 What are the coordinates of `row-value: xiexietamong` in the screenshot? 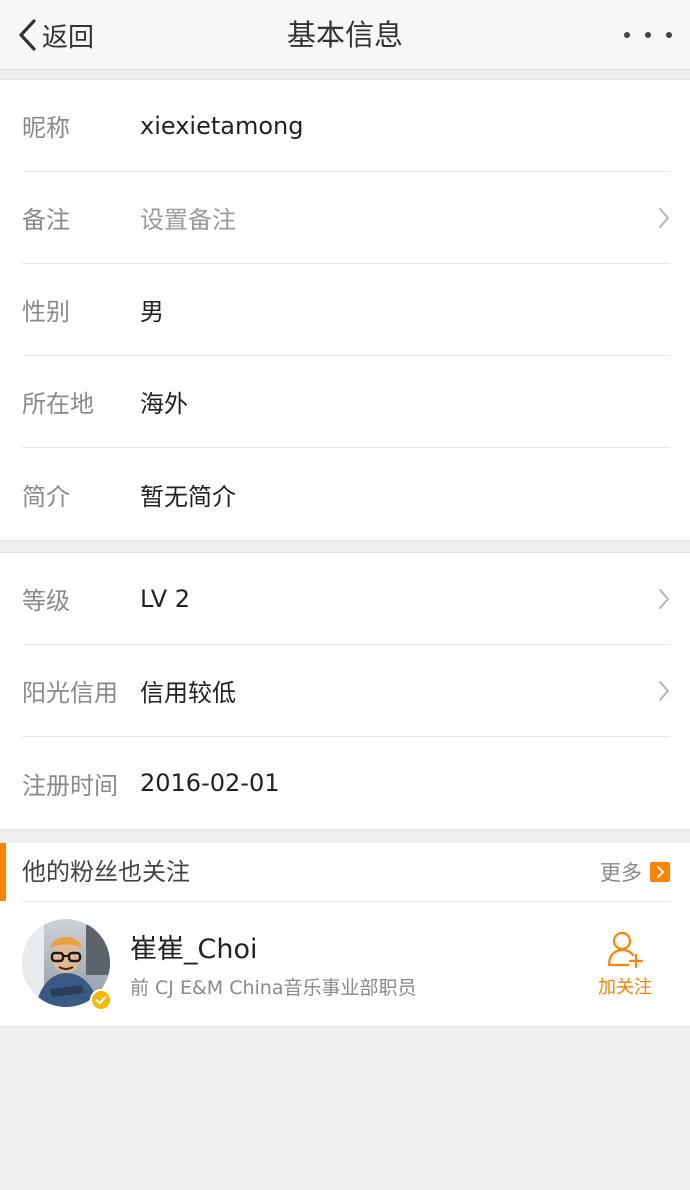 It's located at (222, 125).